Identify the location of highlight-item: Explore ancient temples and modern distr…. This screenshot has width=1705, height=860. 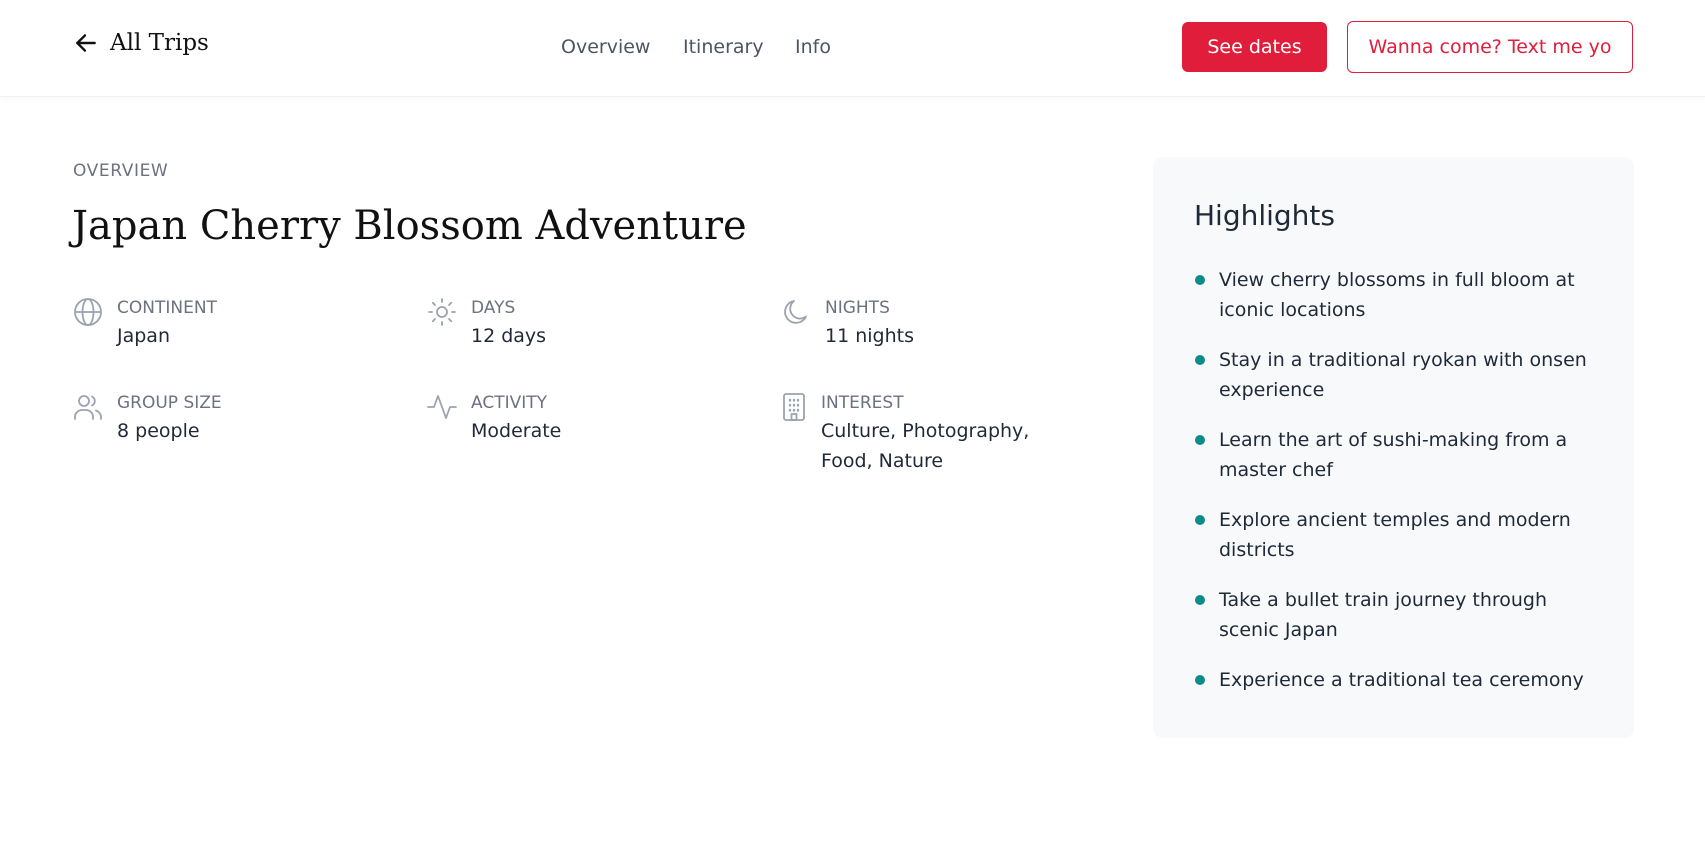
(1394, 535).